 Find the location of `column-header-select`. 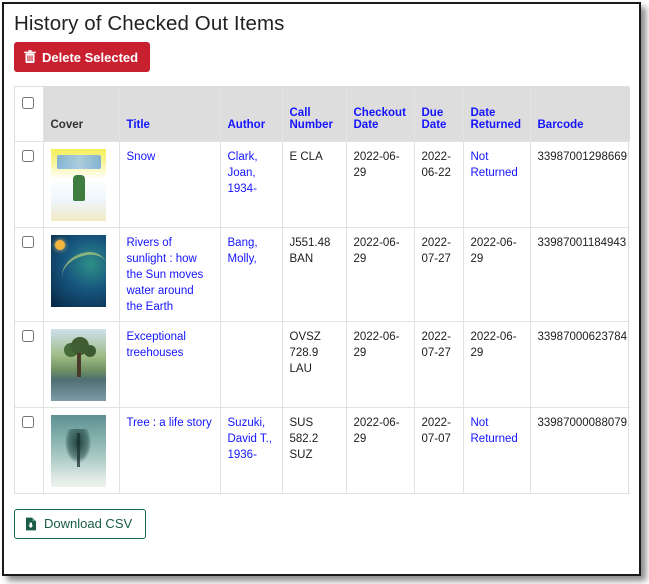

column-header-select is located at coordinates (29, 114).